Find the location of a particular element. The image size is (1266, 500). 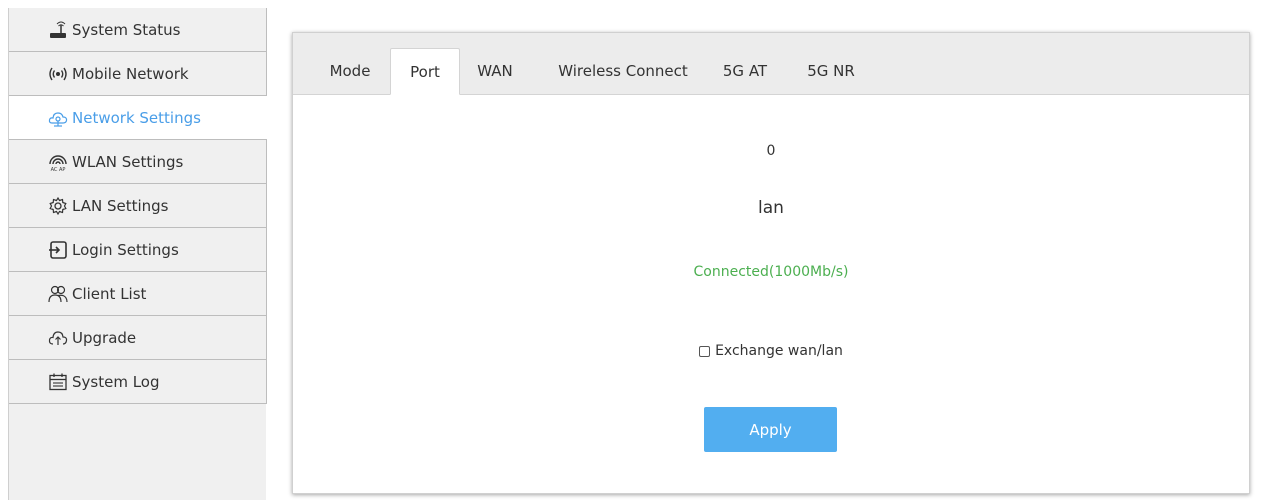

apply-button: Apply is located at coordinates (770, 429).